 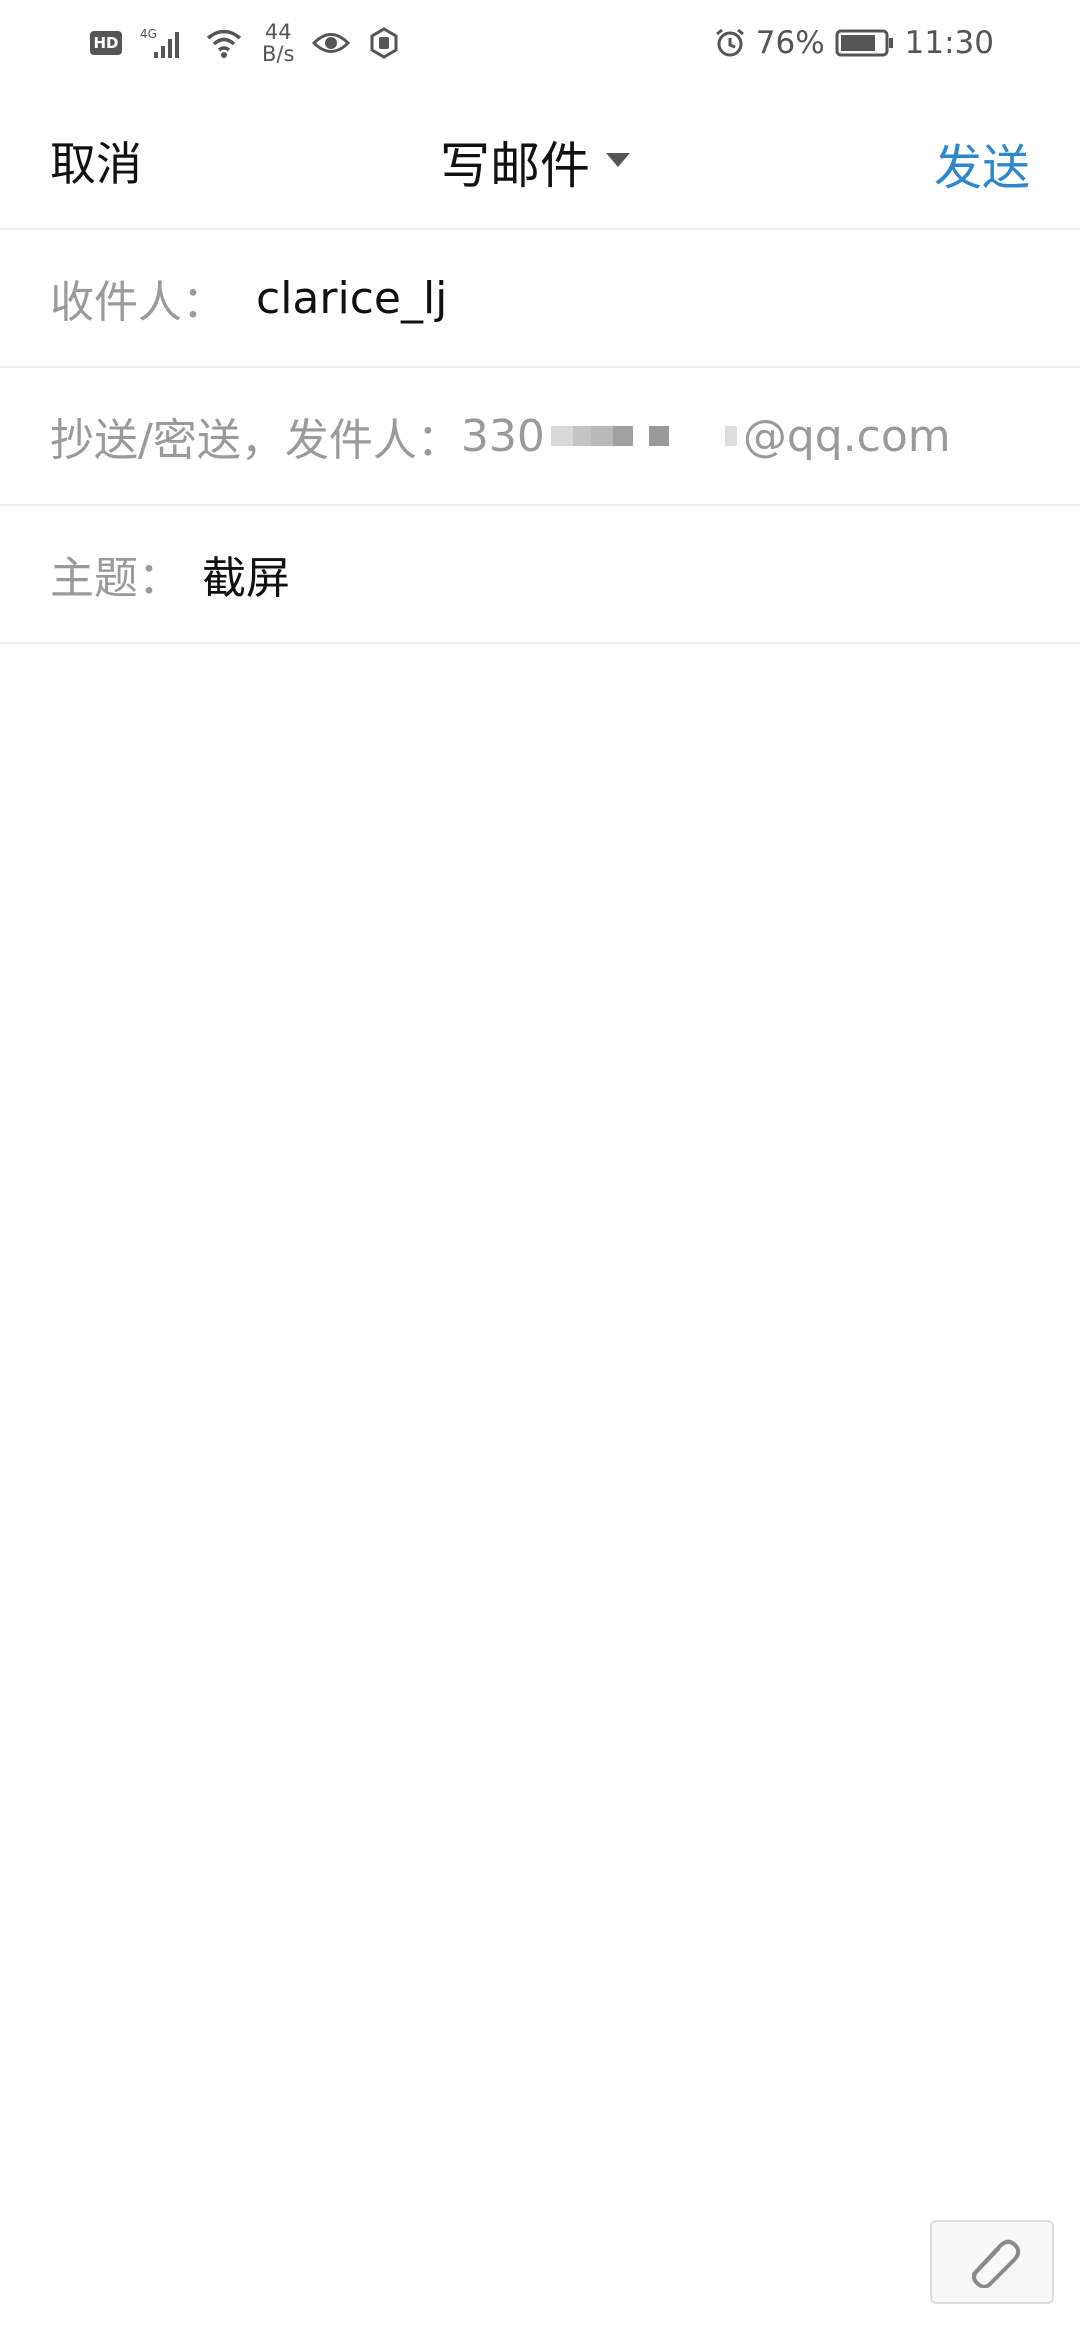 I want to click on net-speed-unit: B/s, so click(x=278, y=54).